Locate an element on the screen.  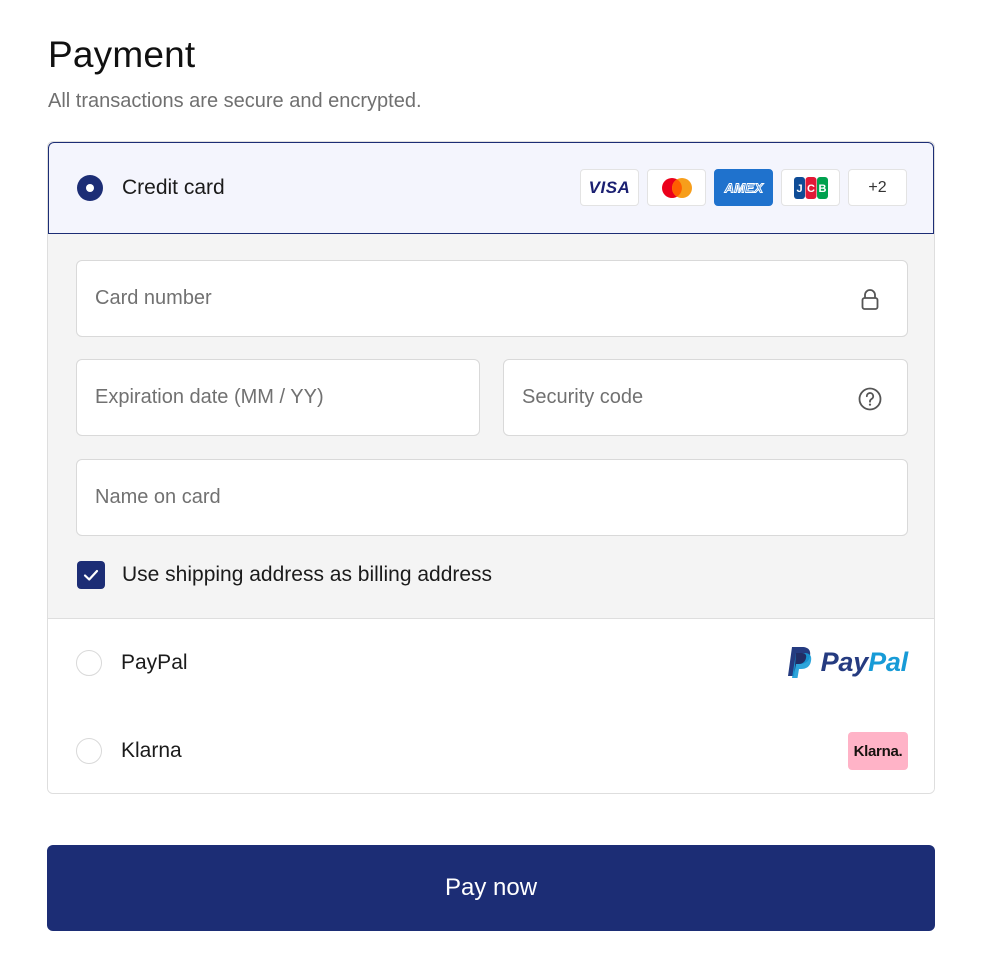
name-on-card-field: Name on card is located at coordinates (492, 497).